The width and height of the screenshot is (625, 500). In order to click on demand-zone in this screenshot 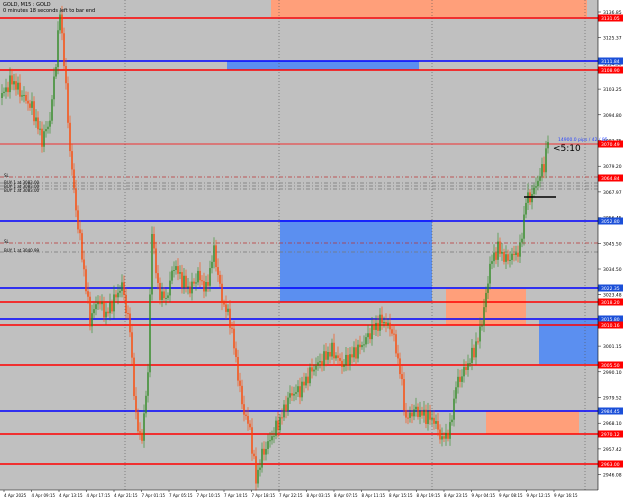, I will do `click(323, 65)`.